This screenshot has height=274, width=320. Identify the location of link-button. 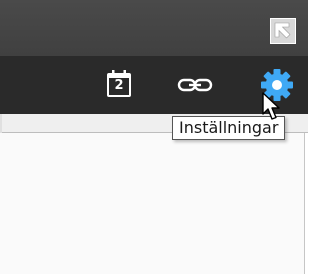
(195, 85).